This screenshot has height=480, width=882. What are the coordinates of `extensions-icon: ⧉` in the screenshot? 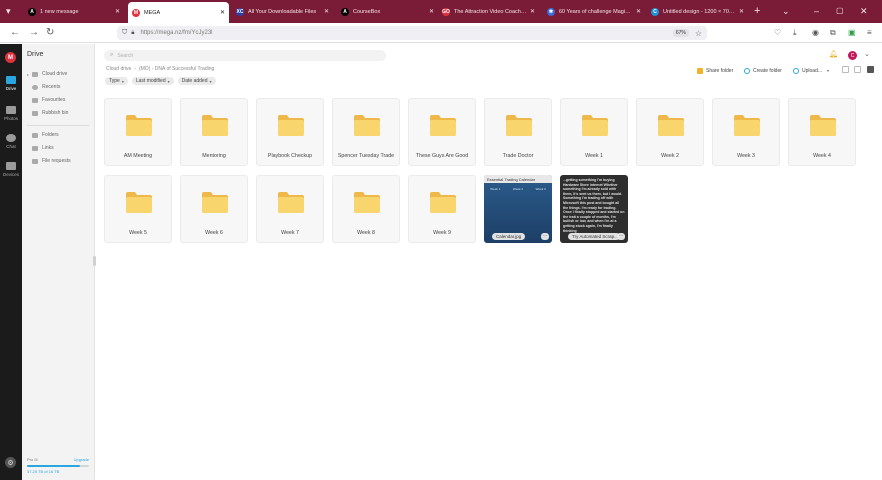 It's located at (833, 33).